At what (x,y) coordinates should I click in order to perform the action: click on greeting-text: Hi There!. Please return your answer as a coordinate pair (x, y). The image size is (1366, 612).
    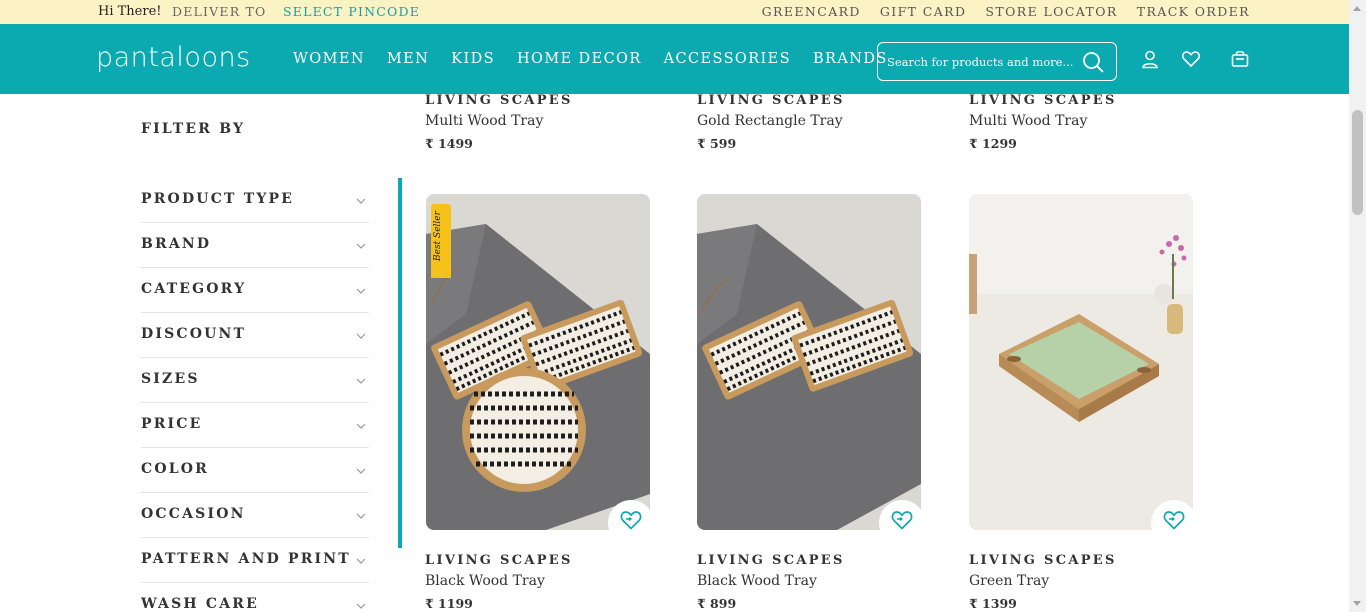
    Looking at the image, I should click on (130, 11).